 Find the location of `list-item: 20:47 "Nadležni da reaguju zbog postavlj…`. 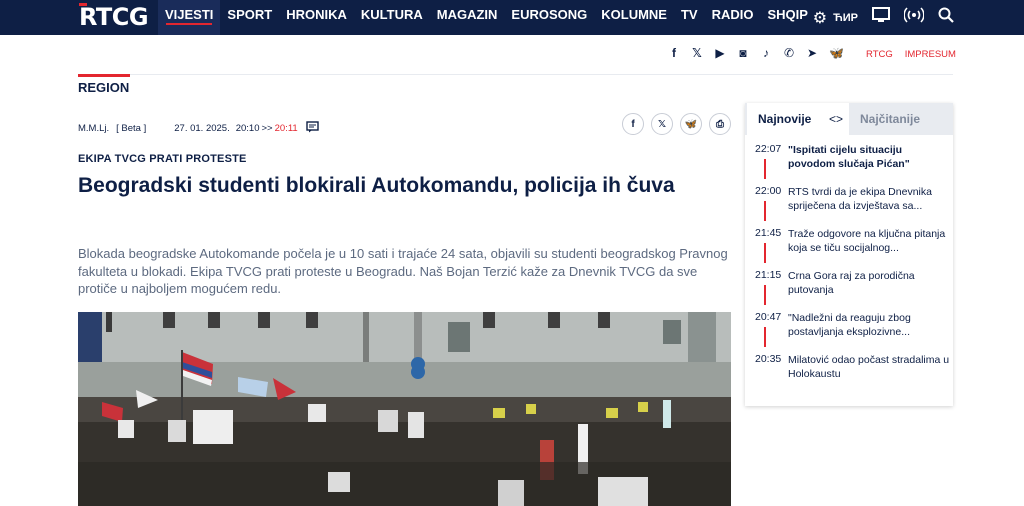

list-item: 20:47 "Nadležni da reaguju zbog postavlj… is located at coordinates (852, 330).